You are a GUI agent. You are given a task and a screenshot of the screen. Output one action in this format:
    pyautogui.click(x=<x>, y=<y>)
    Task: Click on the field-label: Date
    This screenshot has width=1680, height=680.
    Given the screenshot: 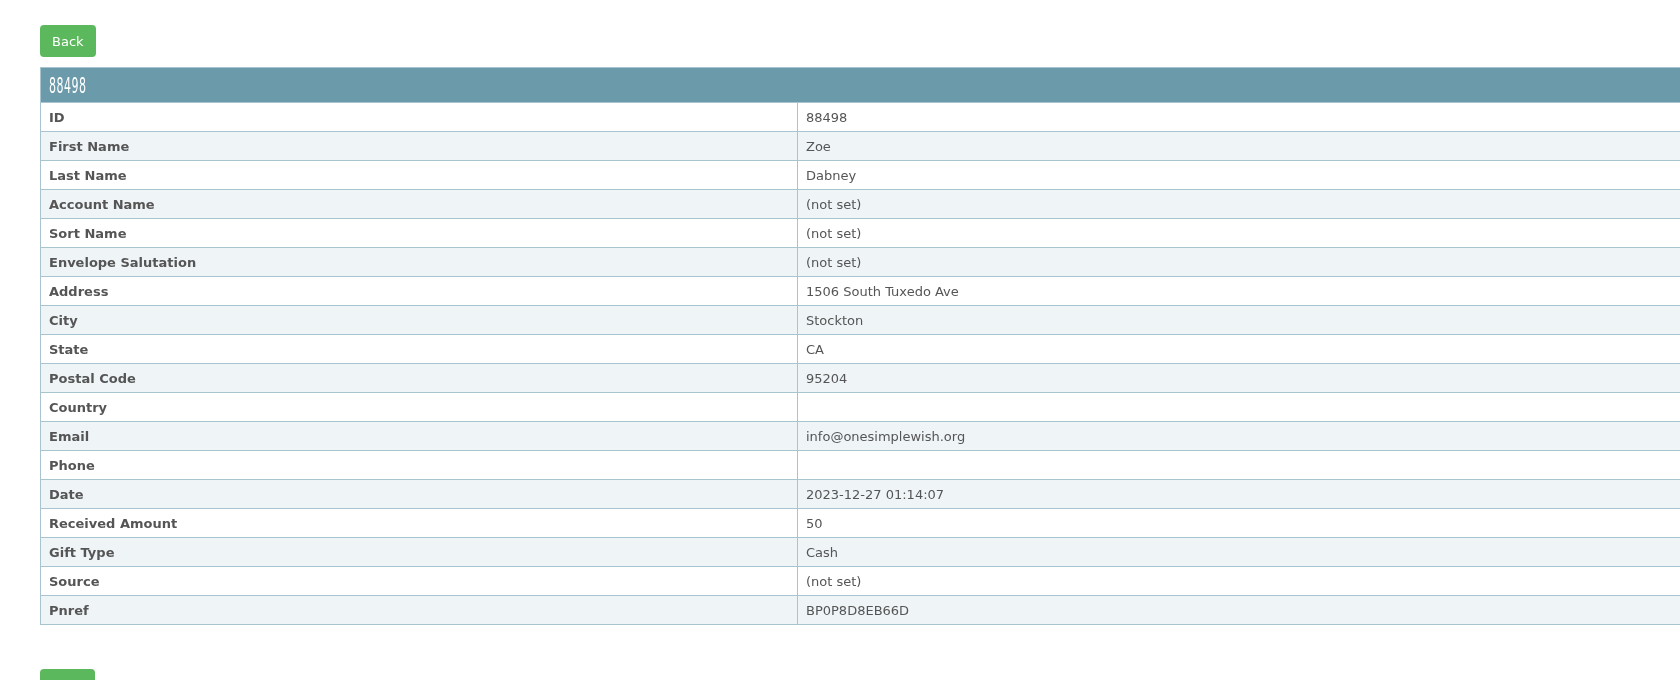 What is the action you would take?
    pyautogui.click(x=419, y=494)
    